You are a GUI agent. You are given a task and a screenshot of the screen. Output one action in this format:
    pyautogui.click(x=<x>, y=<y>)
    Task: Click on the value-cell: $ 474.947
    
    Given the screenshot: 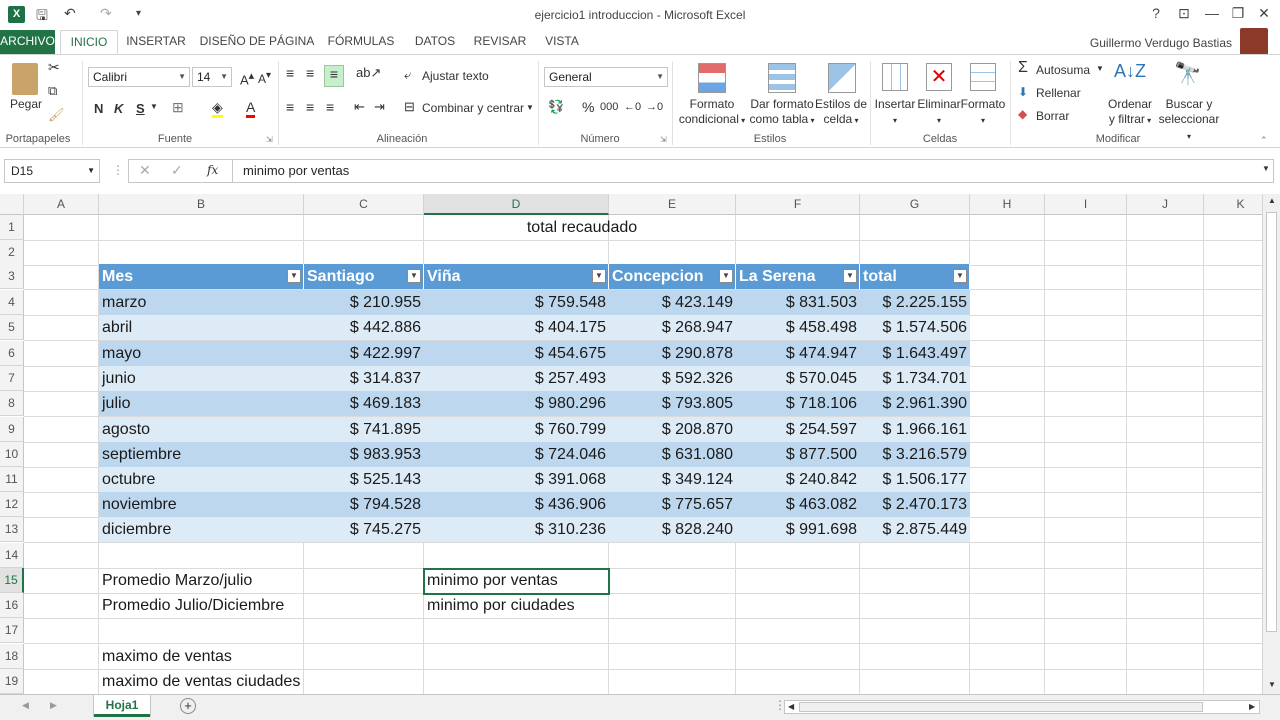 What is the action you would take?
    pyautogui.click(x=798, y=353)
    